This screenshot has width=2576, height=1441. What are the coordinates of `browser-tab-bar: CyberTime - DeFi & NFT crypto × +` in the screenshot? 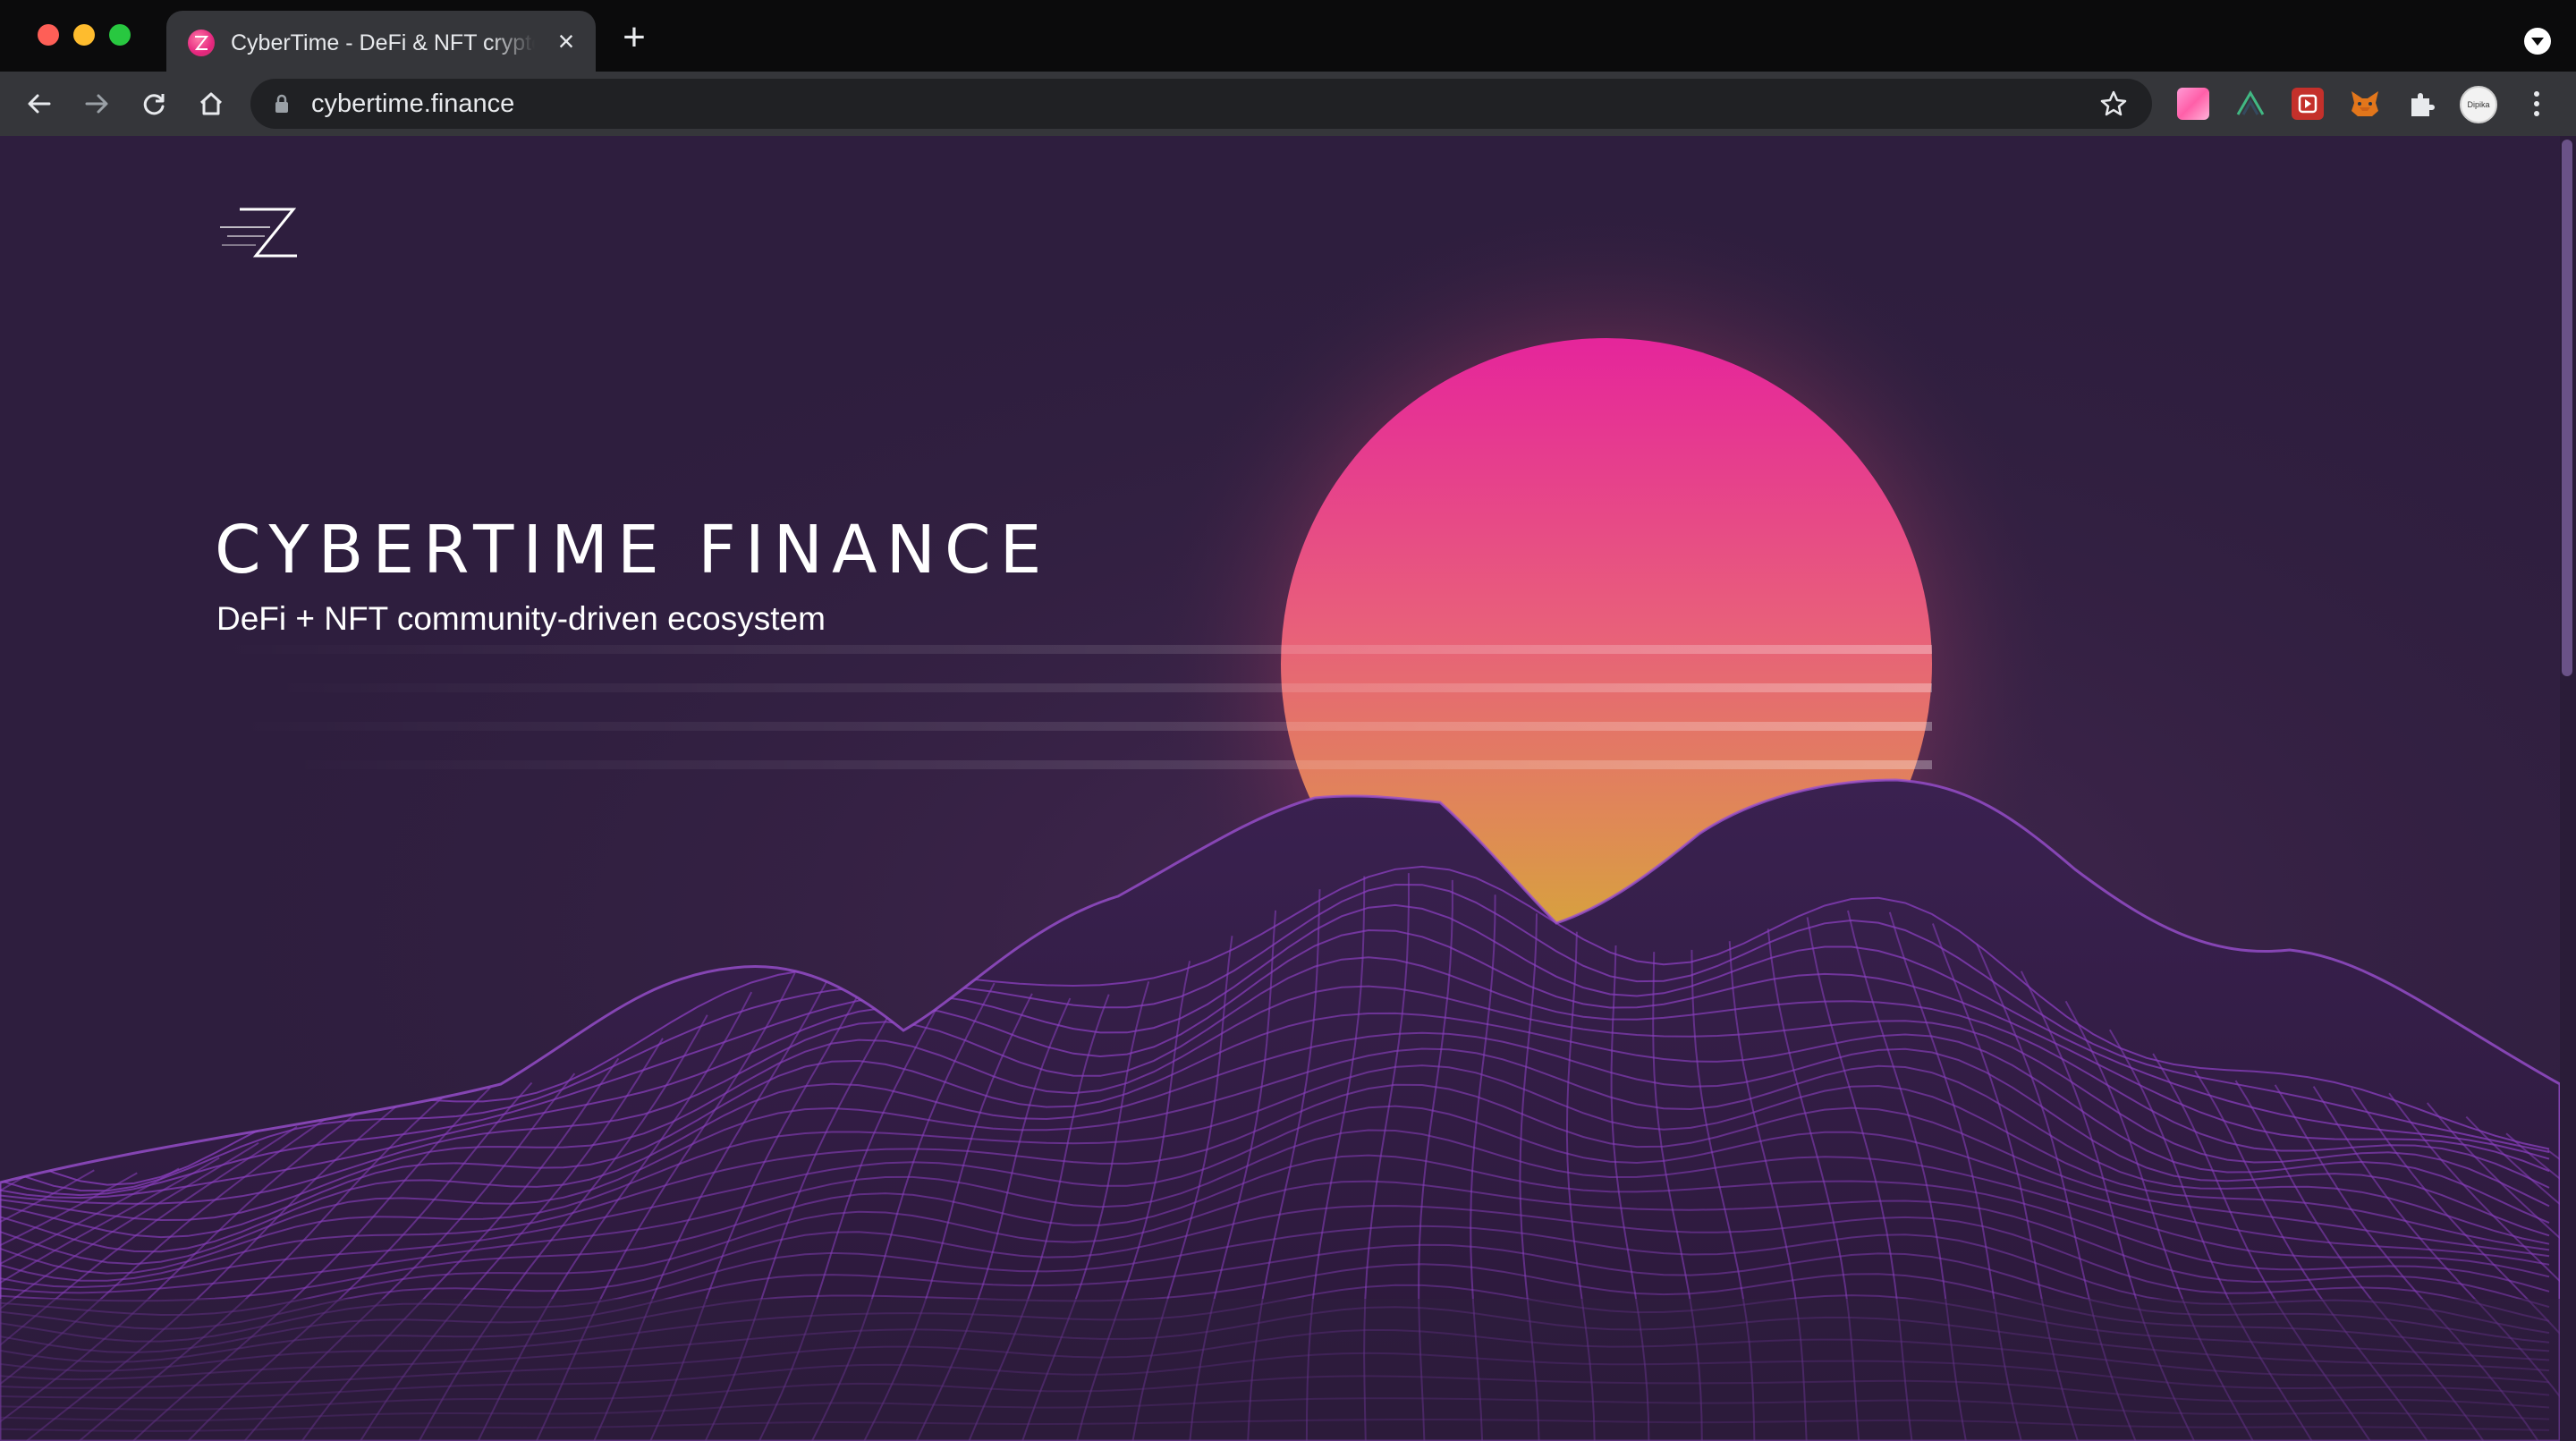 It's located at (1288, 36).